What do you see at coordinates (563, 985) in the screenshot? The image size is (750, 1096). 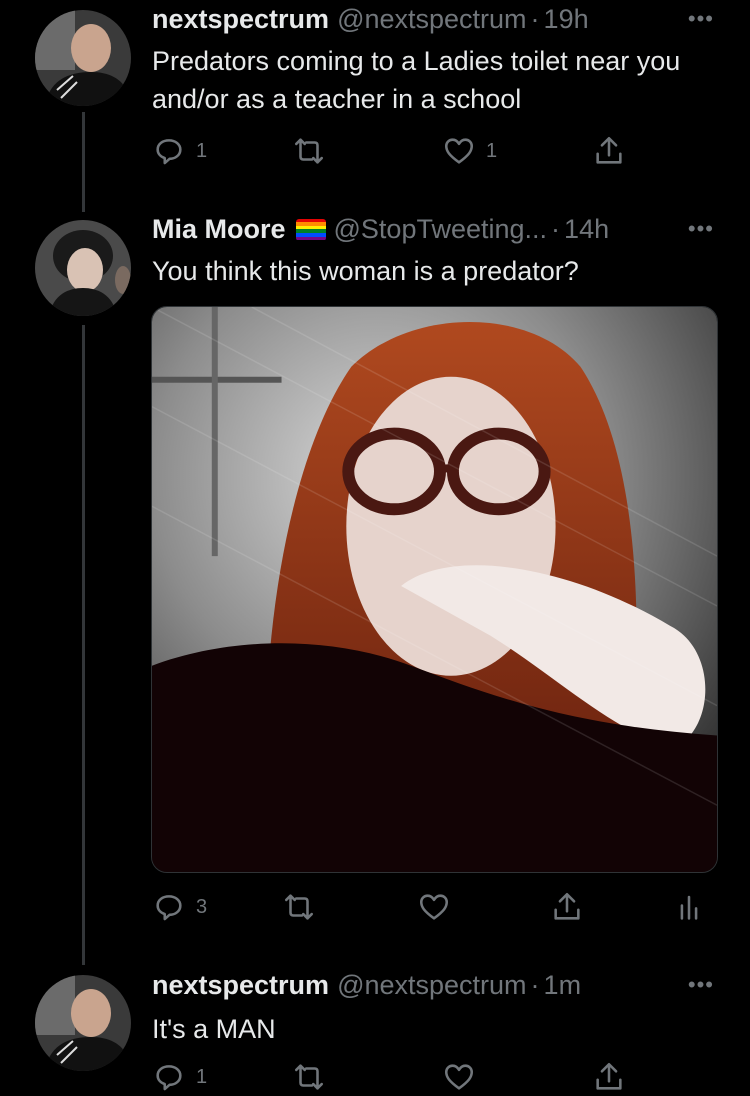 I see `timestamp: 1m` at bounding box center [563, 985].